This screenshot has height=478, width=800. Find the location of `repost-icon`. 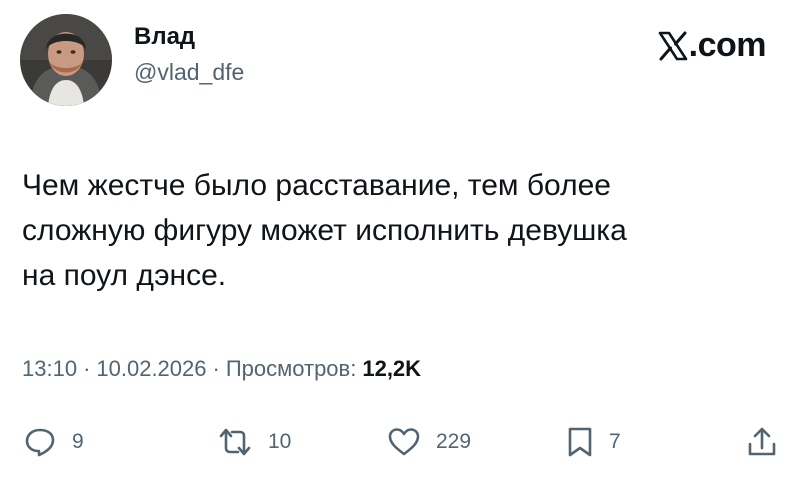

repost-icon is located at coordinates (235, 442).